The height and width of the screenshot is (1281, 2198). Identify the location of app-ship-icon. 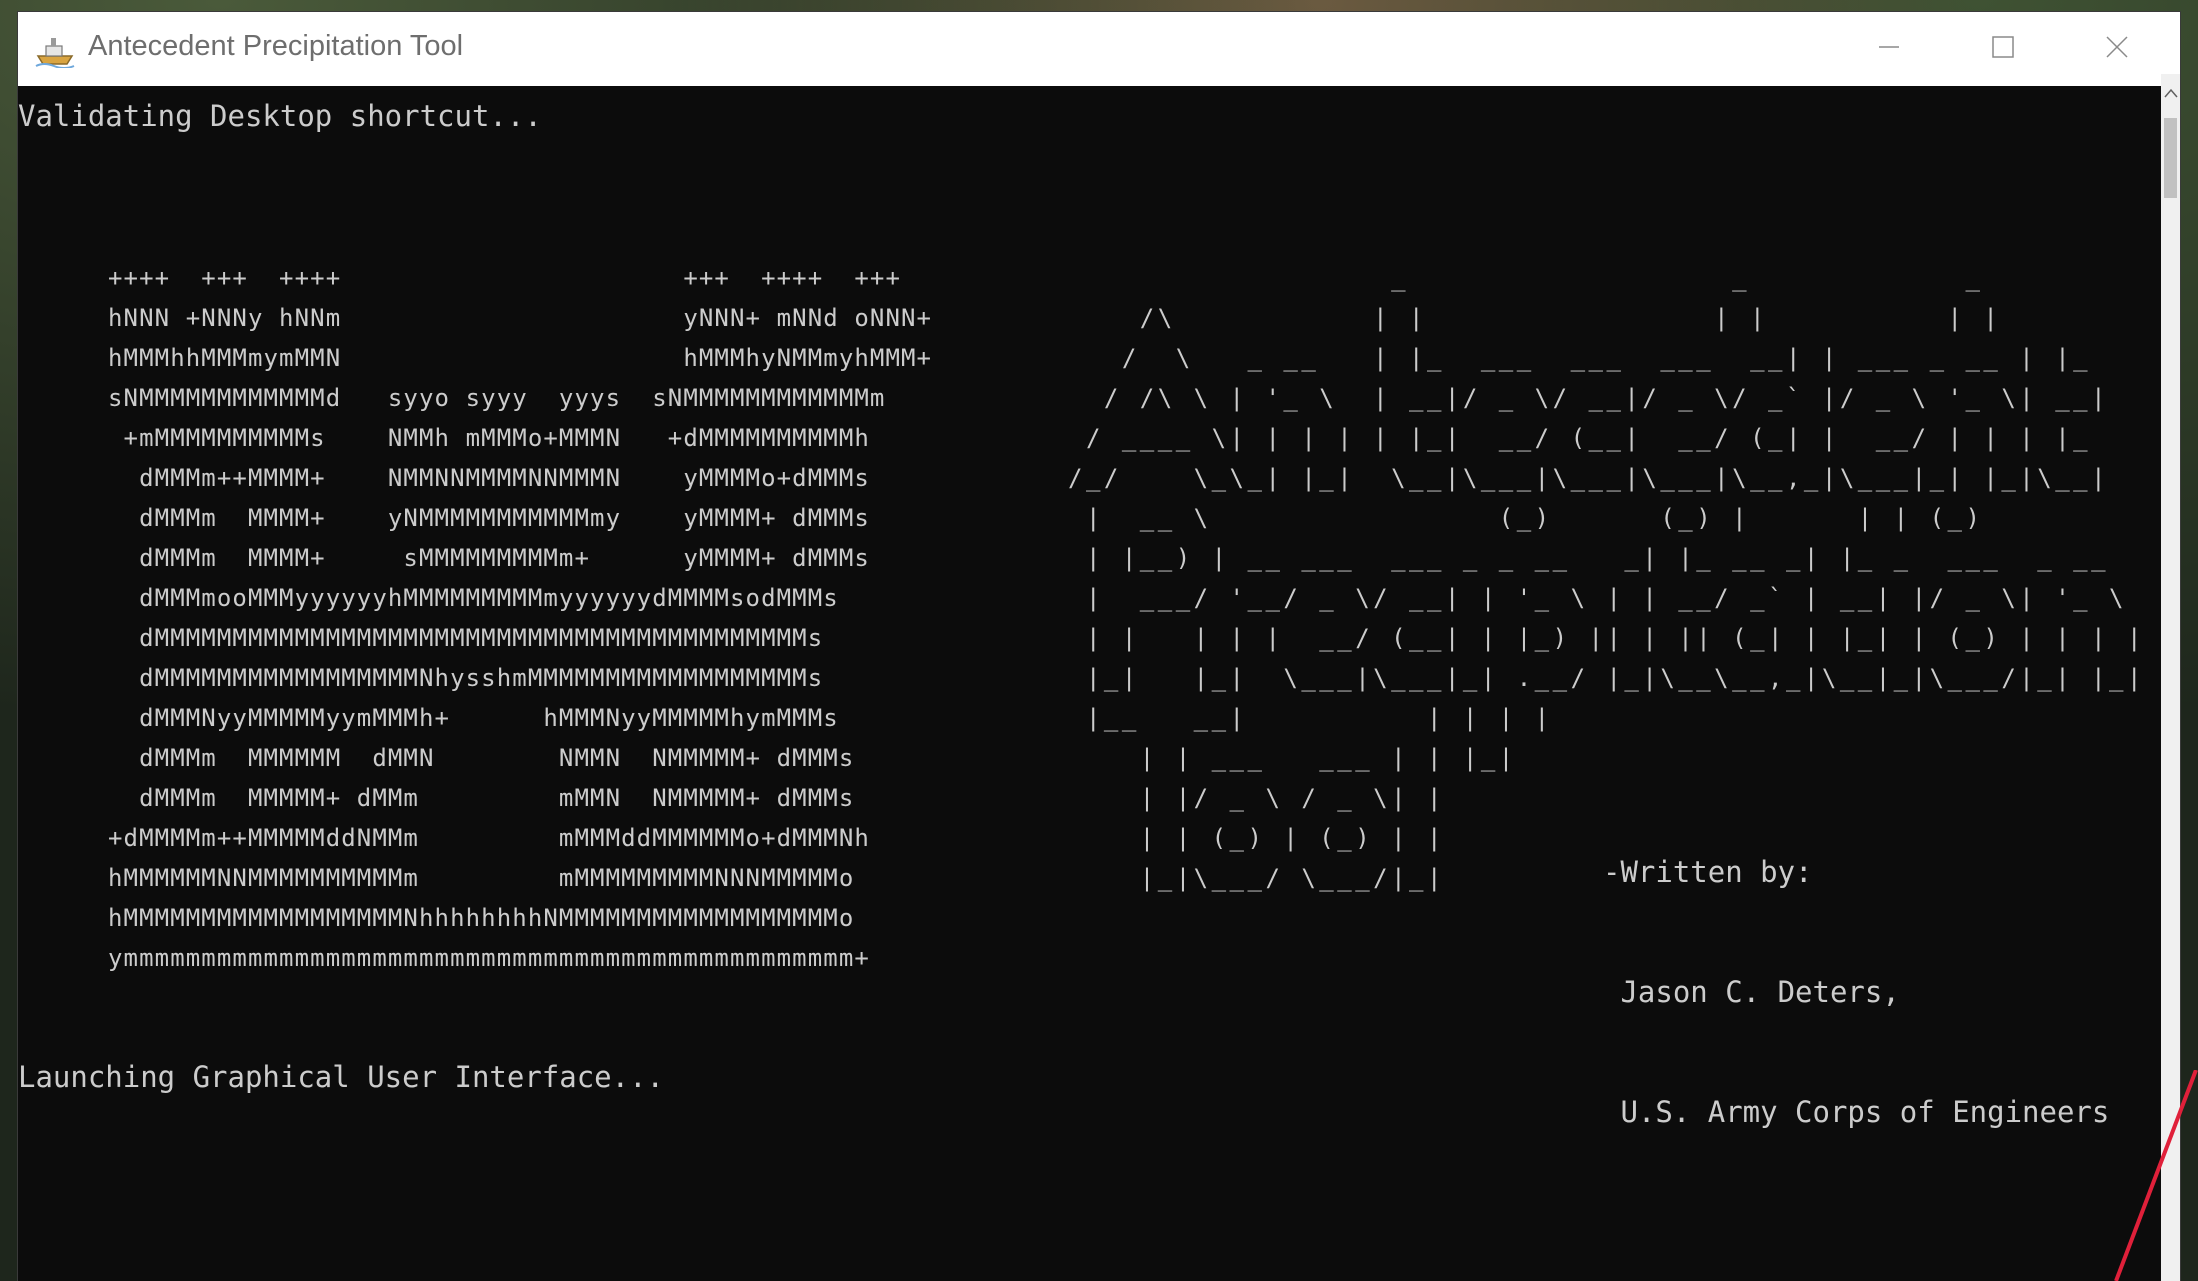
(55, 50).